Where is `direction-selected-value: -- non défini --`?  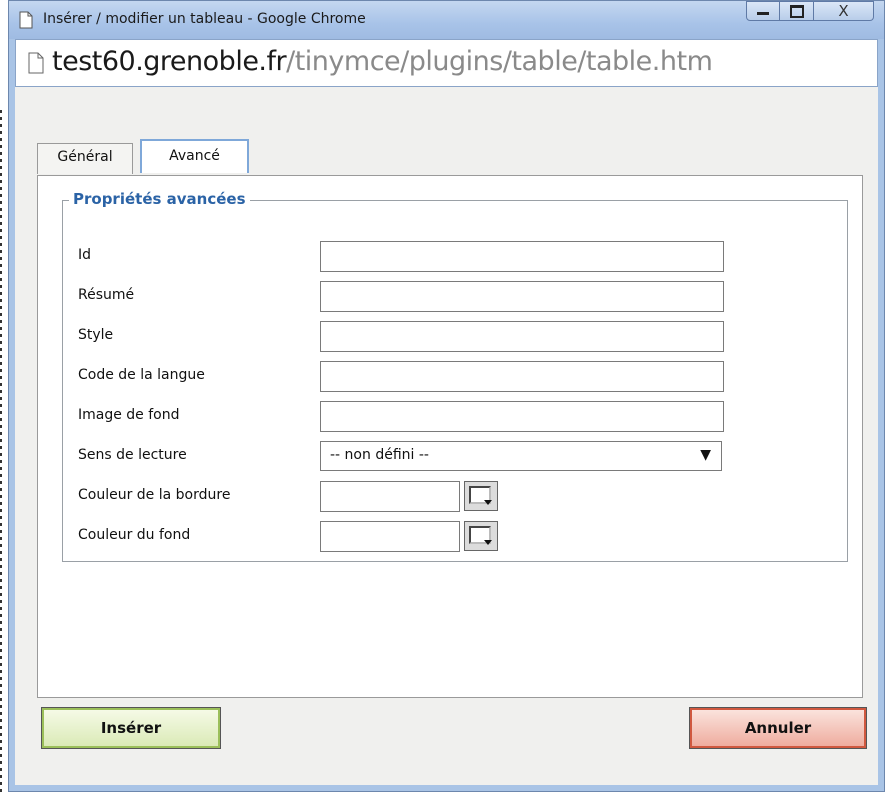
direction-selected-value: -- non défini -- is located at coordinates (379, 455).